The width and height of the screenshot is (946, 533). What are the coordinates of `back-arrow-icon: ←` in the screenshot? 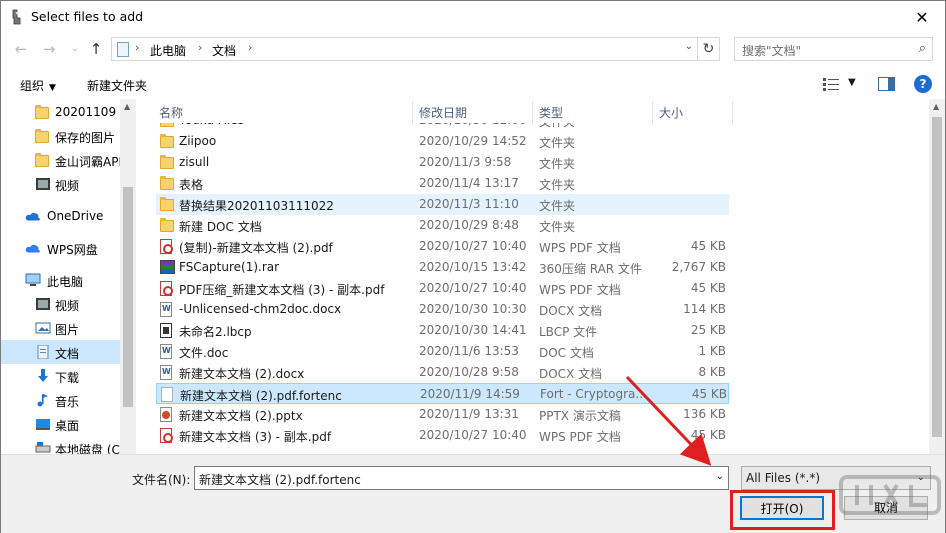 It's located at (21, 49).